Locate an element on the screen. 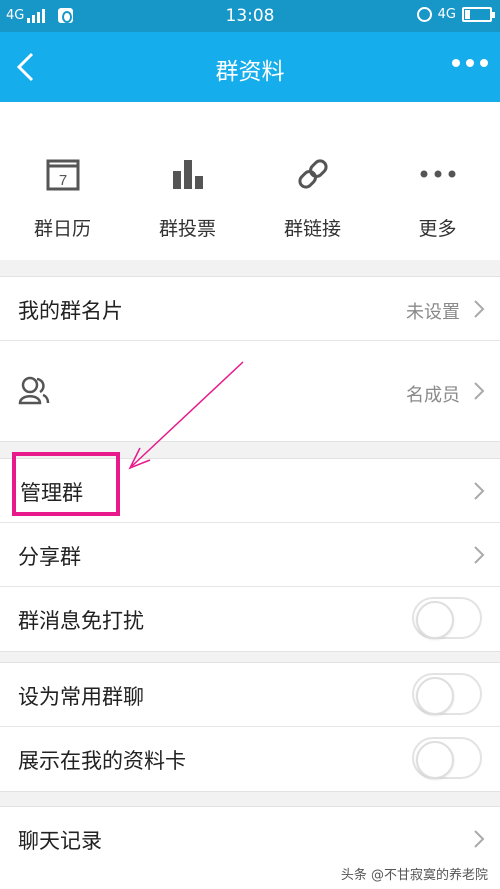 This screenshot has width=500, height=889. status-bar: 4G 13:08 4G is located at coordinates (250, 16).